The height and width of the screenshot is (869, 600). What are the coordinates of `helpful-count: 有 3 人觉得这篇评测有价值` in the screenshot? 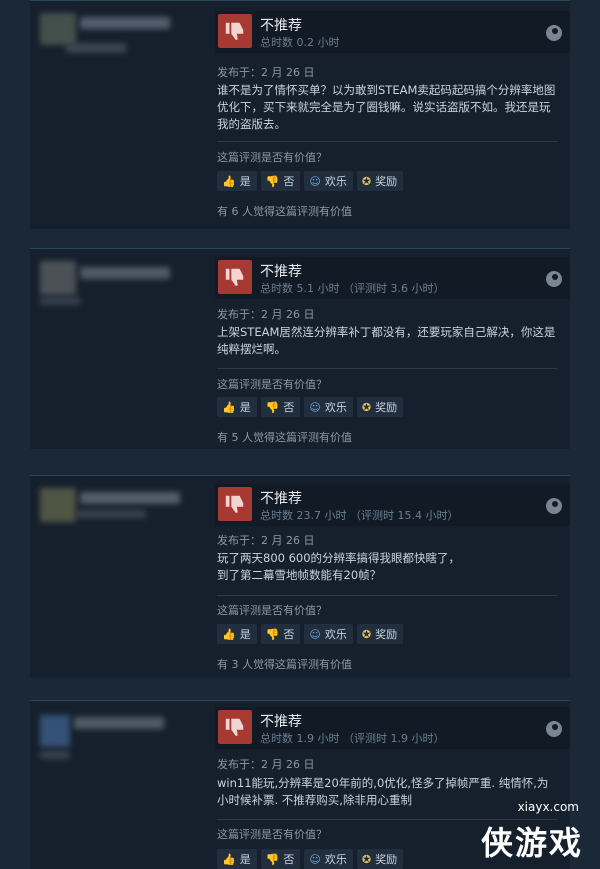 It's located at (284, 664).